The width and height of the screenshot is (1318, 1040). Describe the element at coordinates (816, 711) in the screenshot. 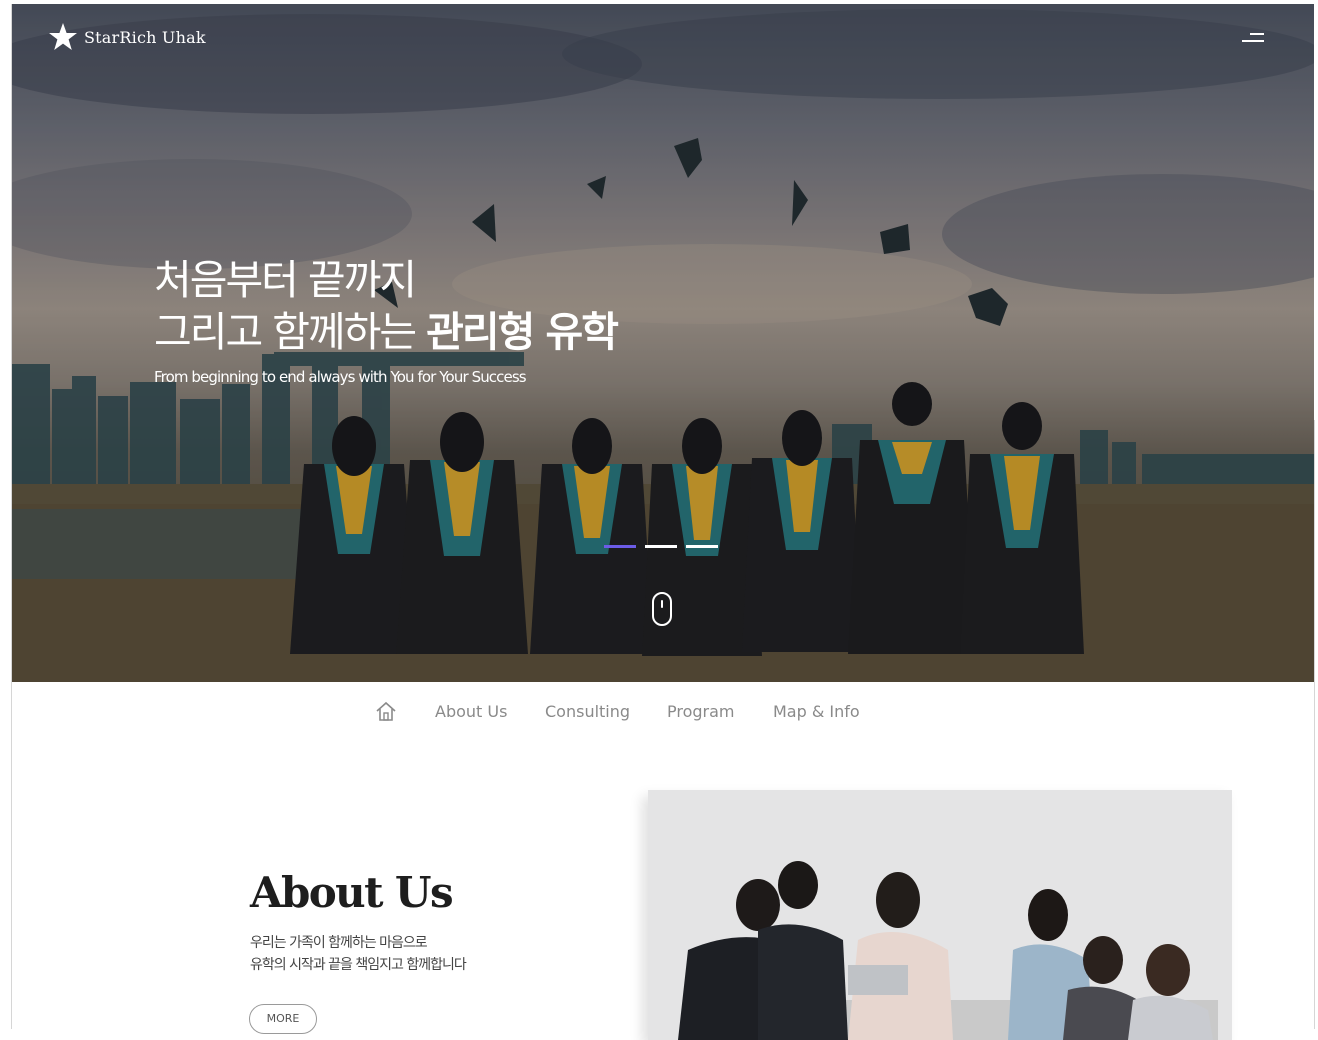

I see `nav-item-map-info: Map & Info` at that location.